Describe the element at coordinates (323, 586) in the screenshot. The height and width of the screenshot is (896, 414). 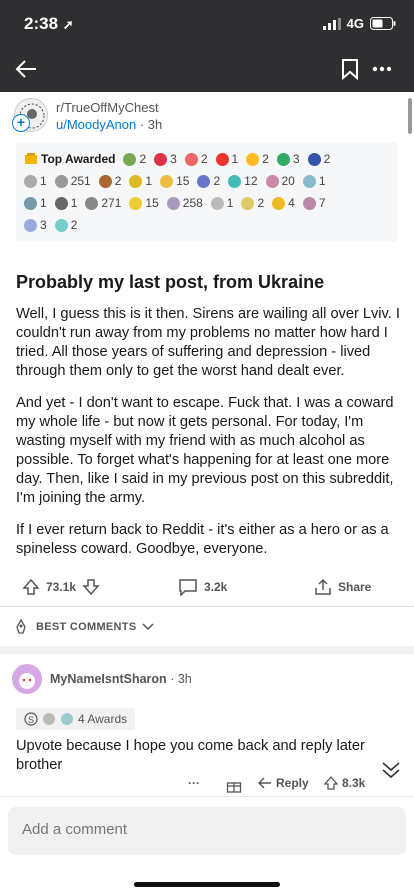
I see `share-icon` at that location.